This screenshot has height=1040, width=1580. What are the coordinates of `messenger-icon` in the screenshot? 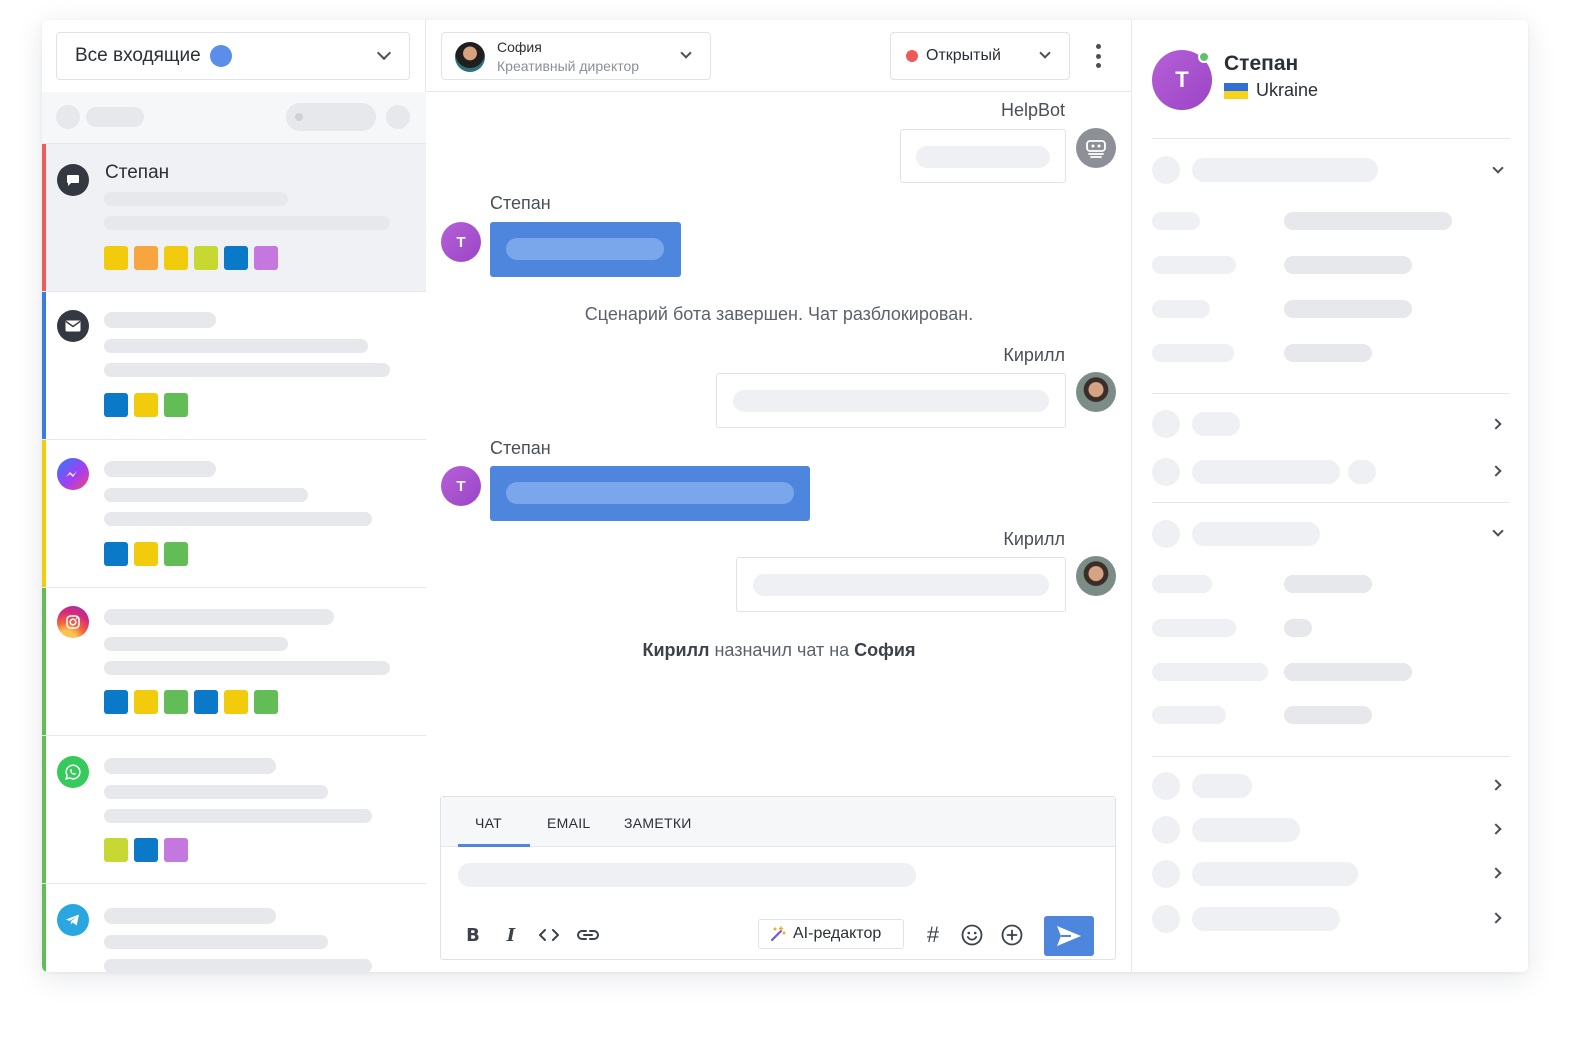 It's located at (73, 474).